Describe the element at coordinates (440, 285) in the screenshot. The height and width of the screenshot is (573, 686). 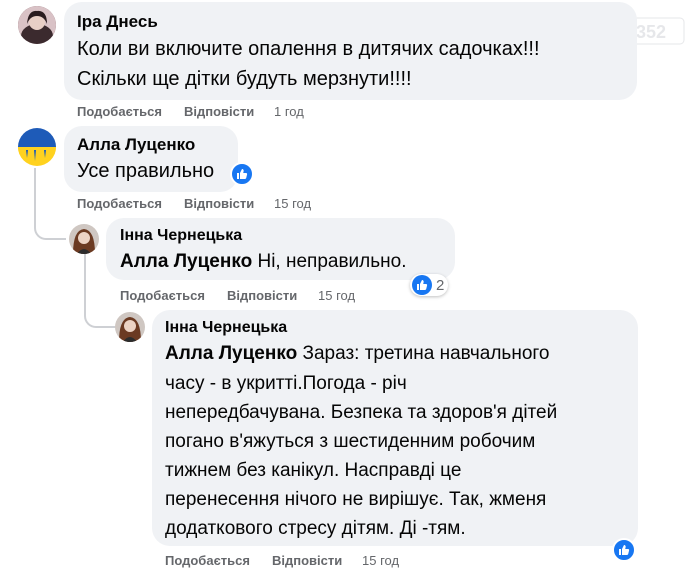
I see `reaction-count: 2` at that location.